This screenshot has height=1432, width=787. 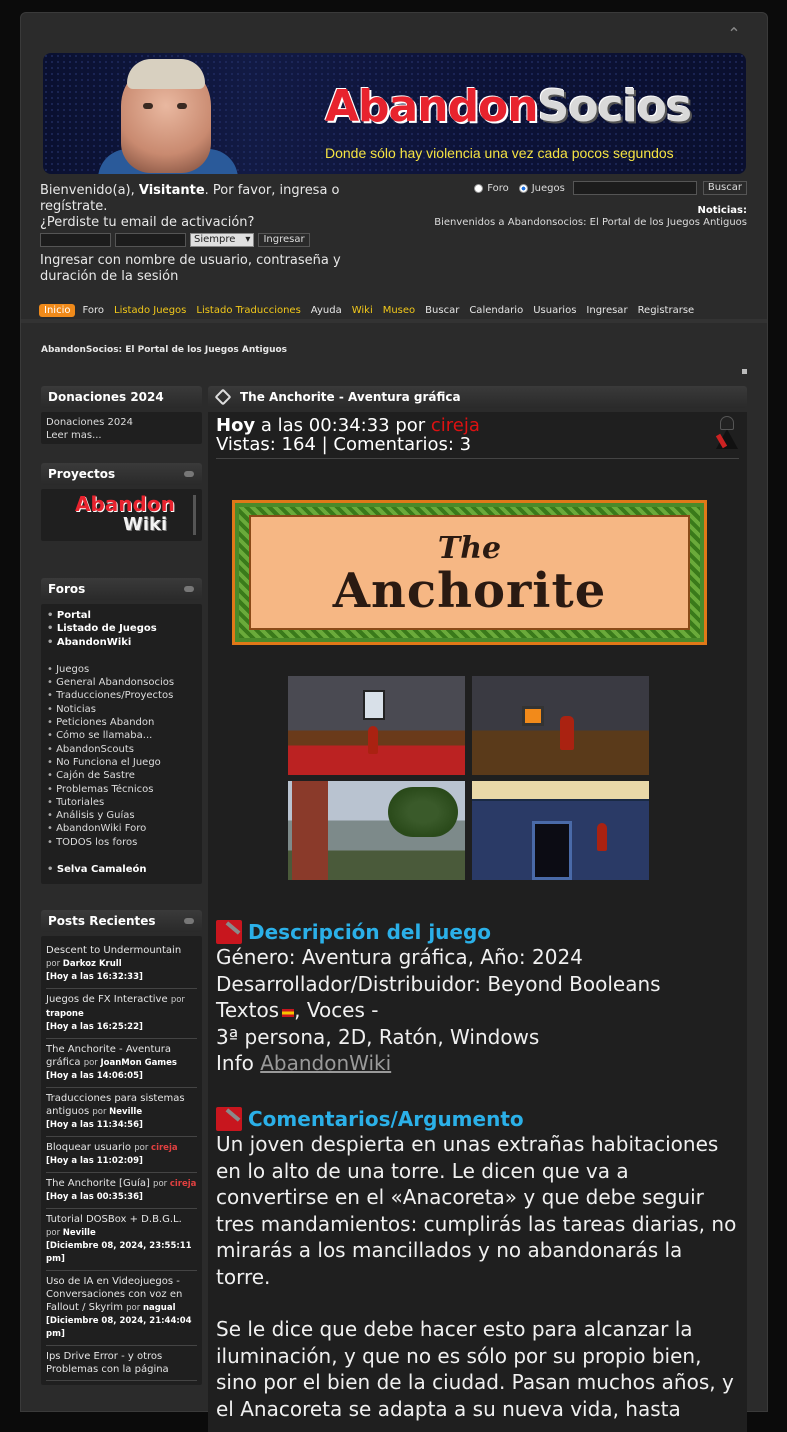 I want to click on recent-post-title: Juegos de FX Interactive por trapone, so click(x=121, y=1007).